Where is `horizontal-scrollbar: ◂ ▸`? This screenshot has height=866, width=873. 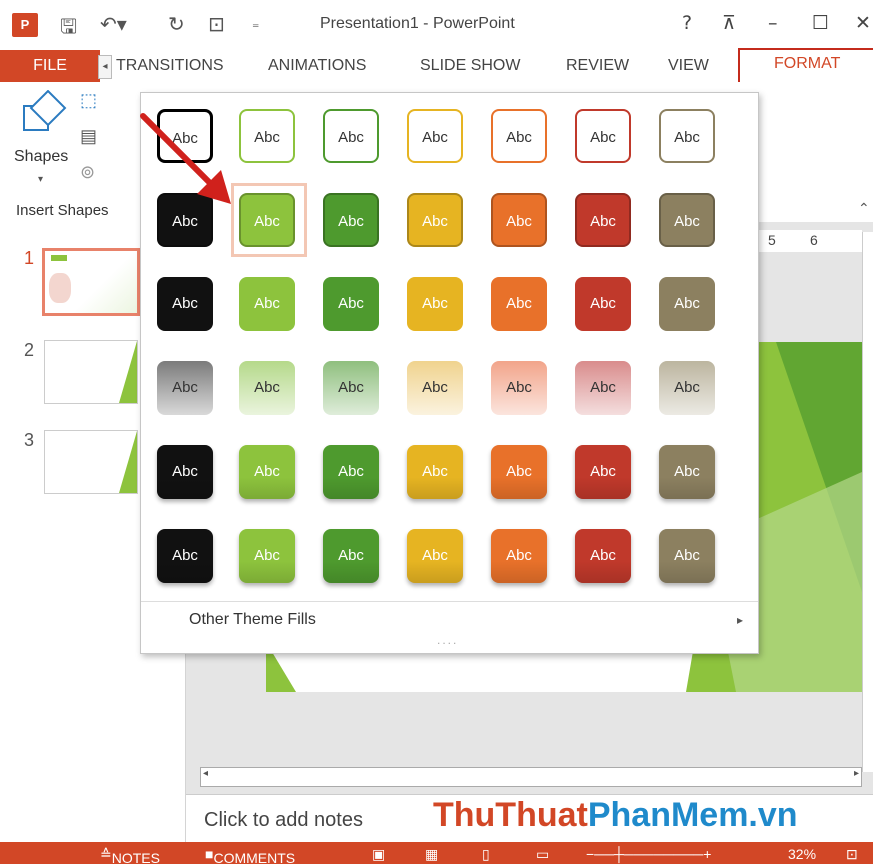
horizontal-scrollbar: ◂ ▸ is located at coordinates (531, 777).